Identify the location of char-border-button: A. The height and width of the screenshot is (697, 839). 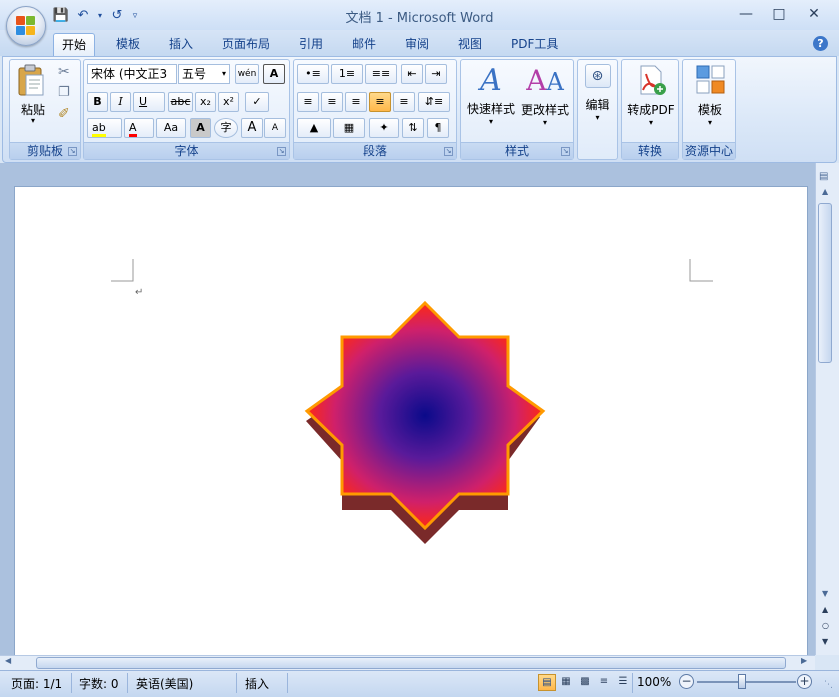
(274, 74).